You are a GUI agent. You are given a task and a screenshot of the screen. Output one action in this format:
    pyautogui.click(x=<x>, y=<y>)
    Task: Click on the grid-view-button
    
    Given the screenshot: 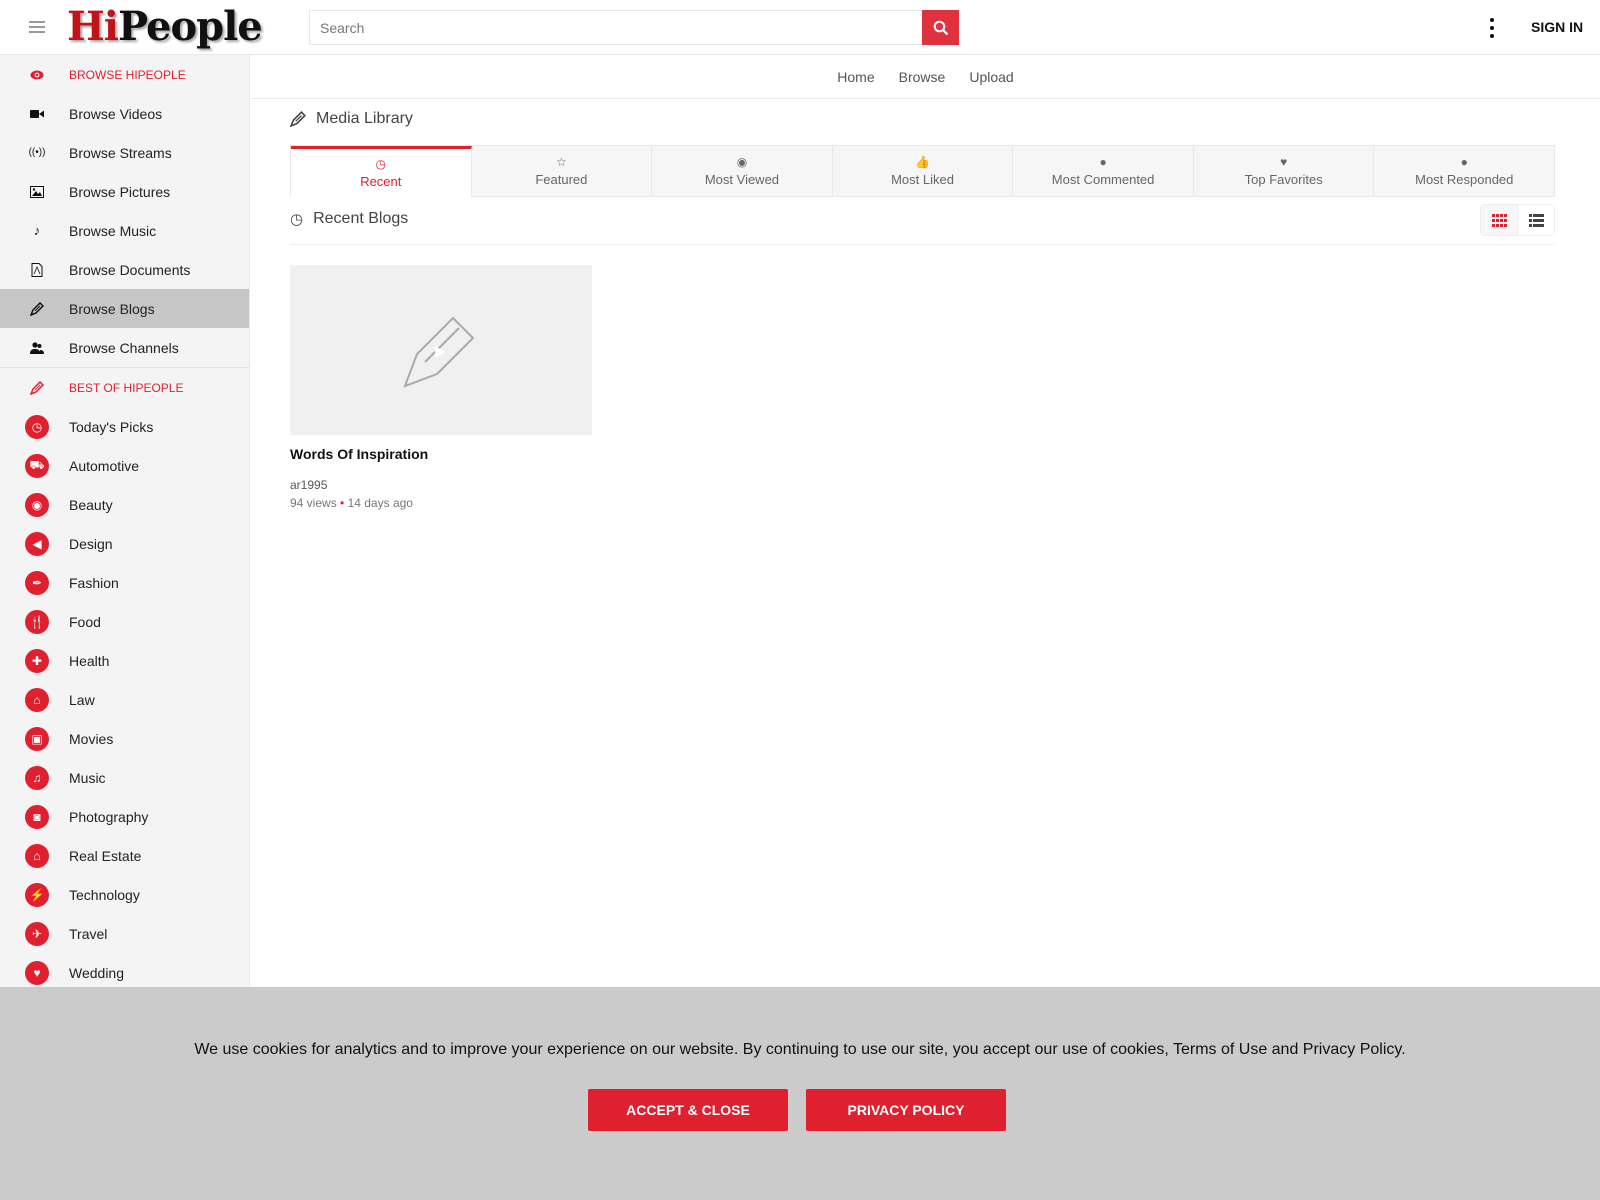 What is the action you would take?
    pyautogui.click(x=1499, y=220)
    